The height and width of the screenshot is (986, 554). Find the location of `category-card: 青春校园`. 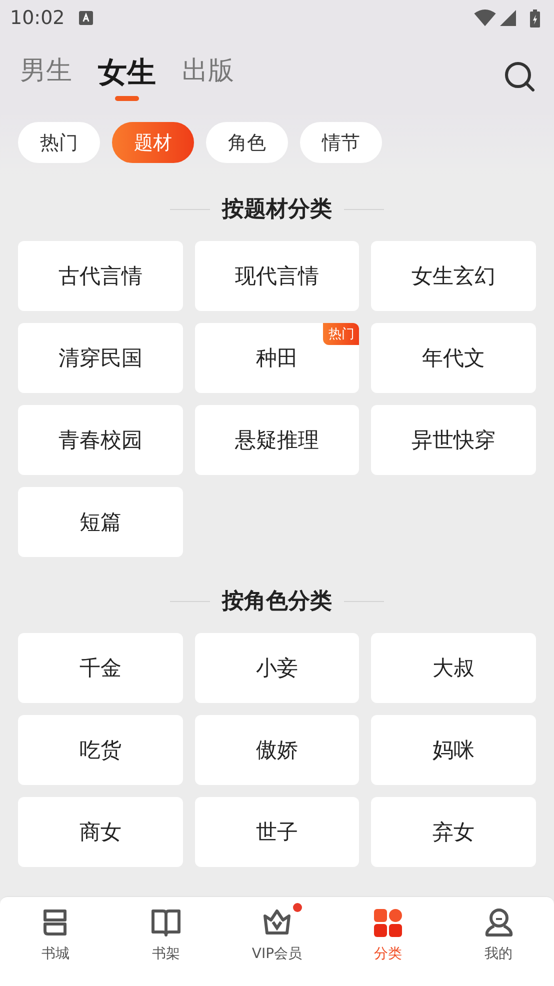

category-card: 青春校园 is located at coordinates (100, 440).